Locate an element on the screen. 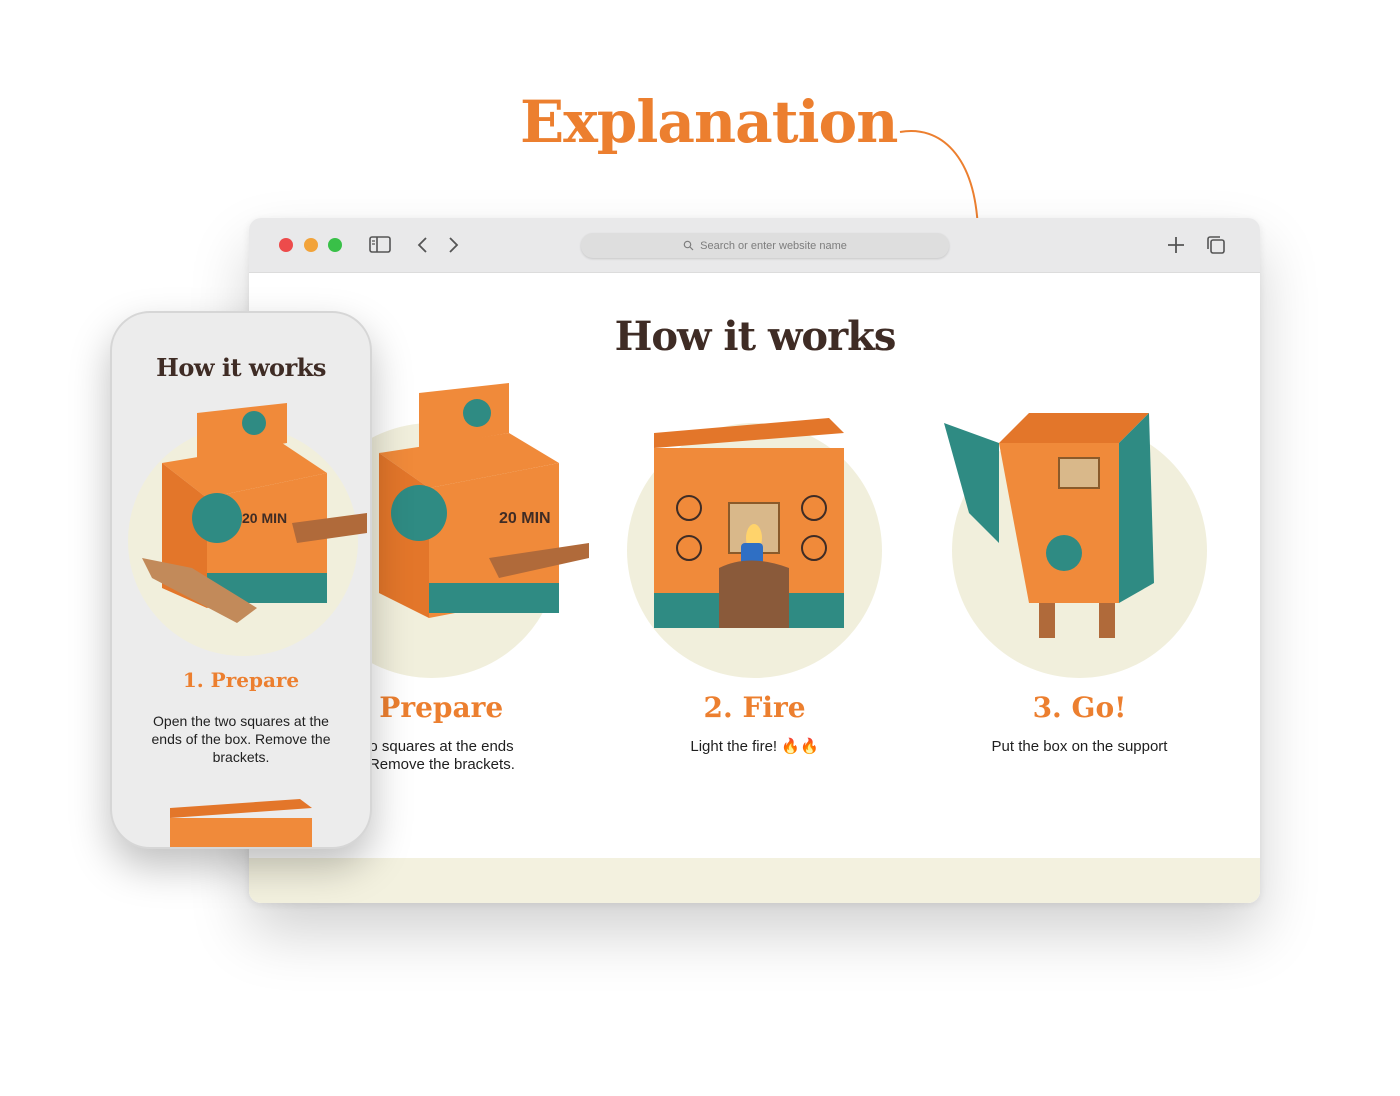  forward-icon is located at coordinates (453, 245).